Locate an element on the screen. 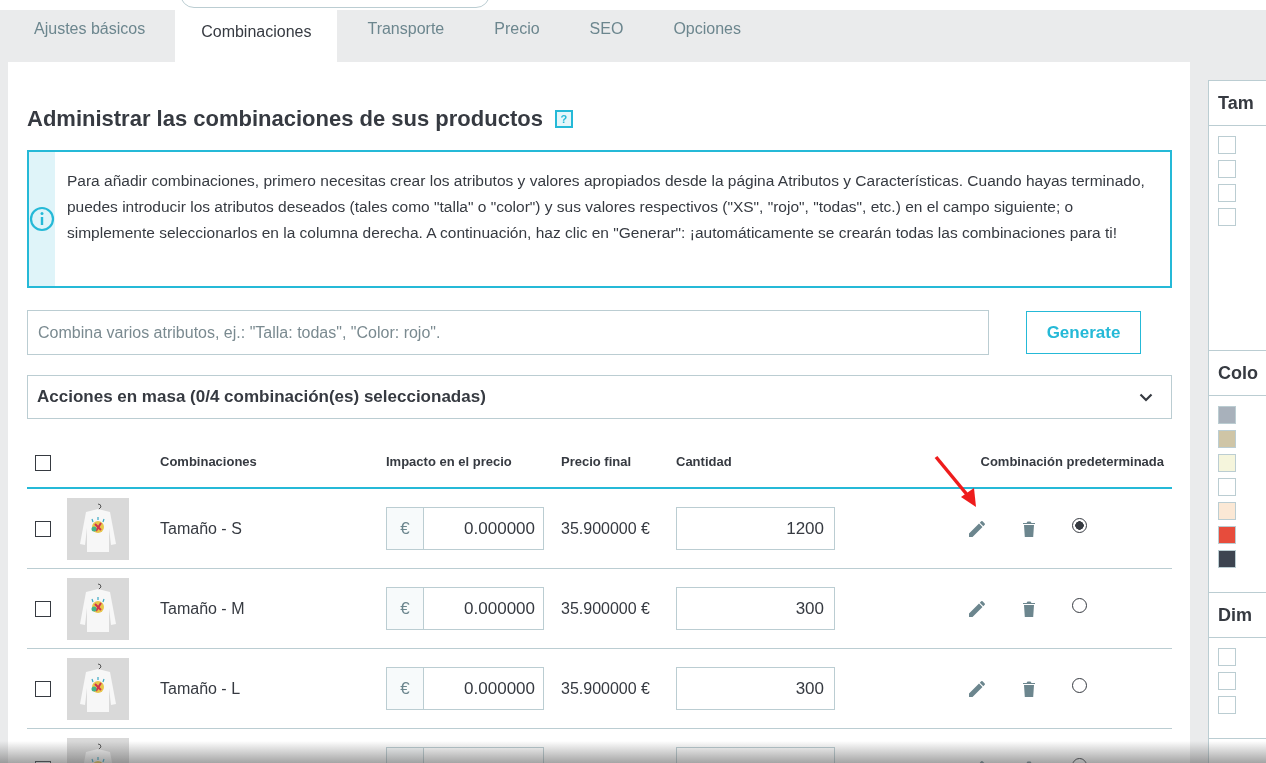  combination-name: Tamaño - M is located at coordinates (202, 608).